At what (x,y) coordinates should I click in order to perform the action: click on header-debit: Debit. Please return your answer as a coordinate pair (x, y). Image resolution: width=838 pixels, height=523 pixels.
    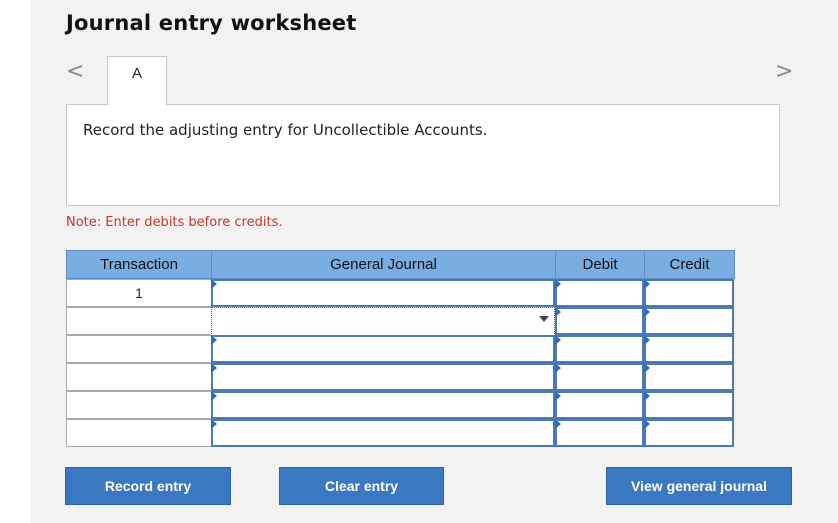
    Looking at the image, I should click on (600, 264).